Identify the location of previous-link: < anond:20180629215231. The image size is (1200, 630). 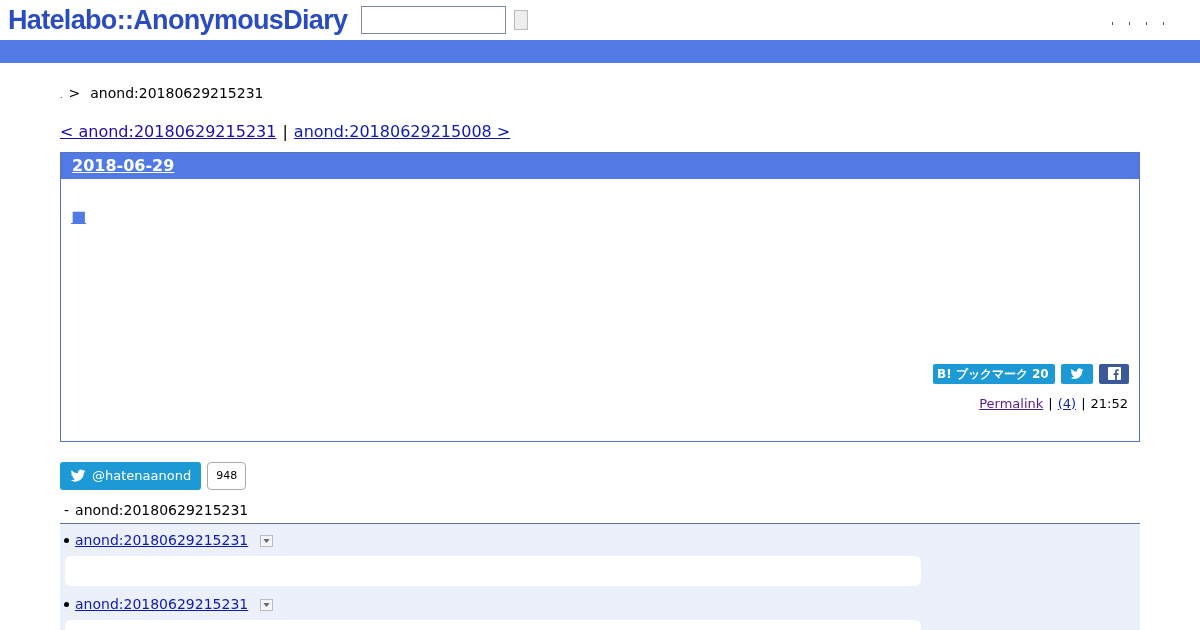
(168, 132).